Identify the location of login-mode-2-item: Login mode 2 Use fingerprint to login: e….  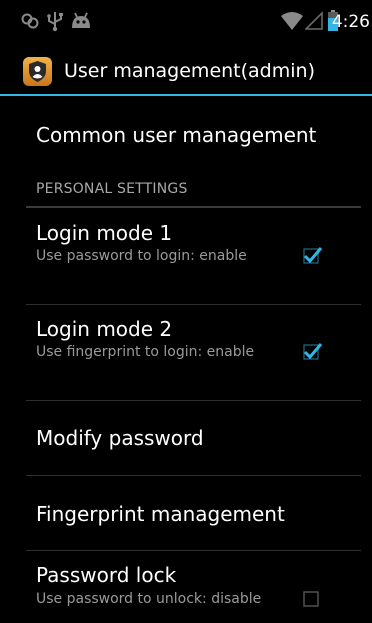
(193, 352).